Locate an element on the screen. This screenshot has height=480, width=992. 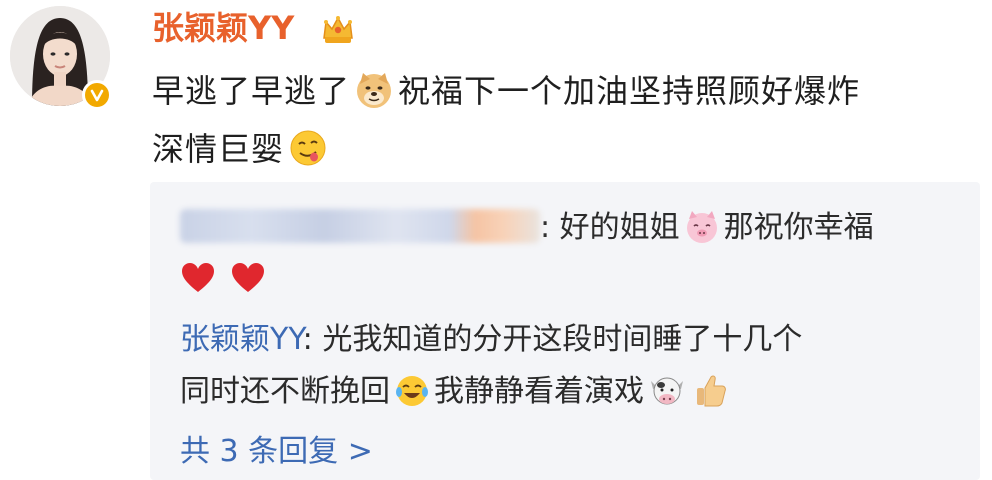
post-line-1: 早逃了早逃了 祝福下一个加油坚持照顾好爆炸 is located at coordinates (569, 91).